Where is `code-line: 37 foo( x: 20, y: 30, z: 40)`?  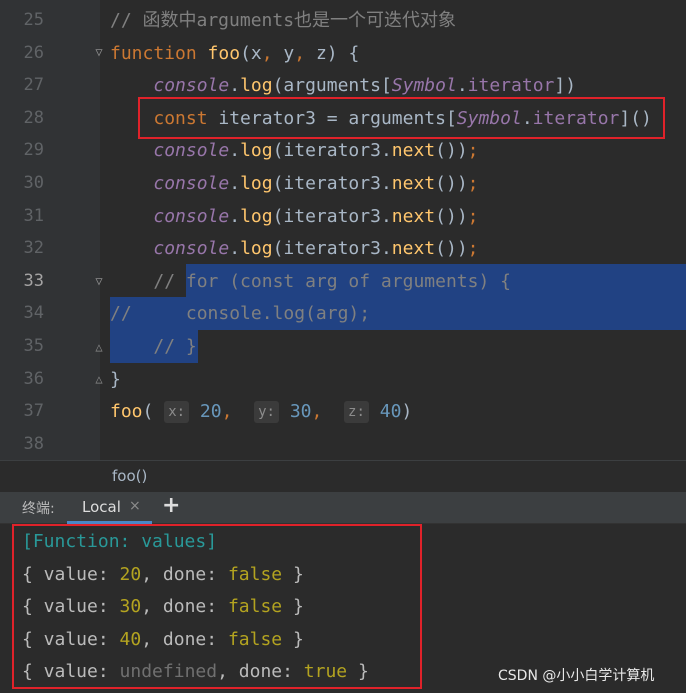 code-line: 37 foo( x: 20, y: 30, z: 40) is located at coordinates (343, 411).